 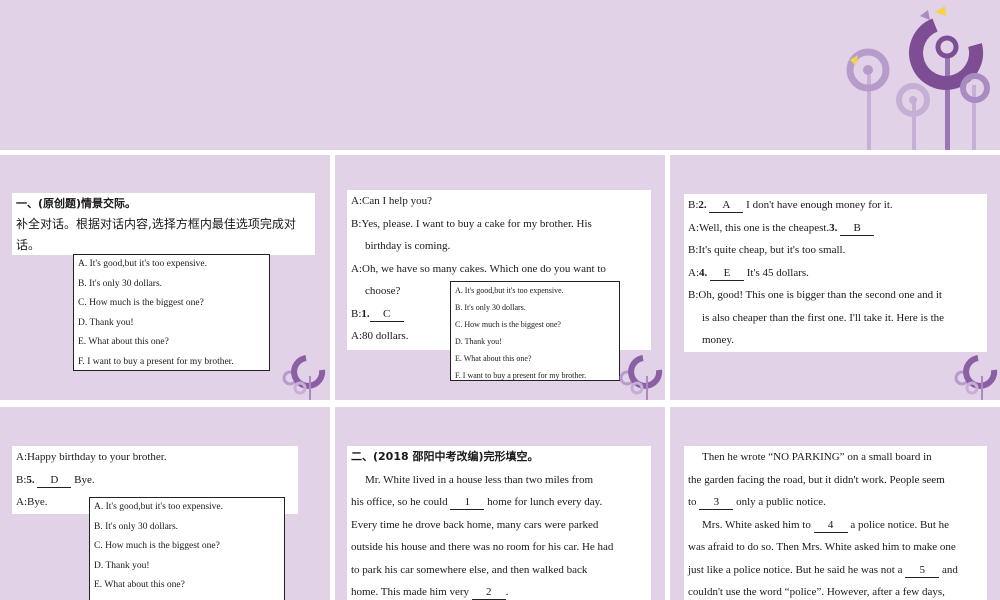 What do you see at coordinates (91, 457) in the screenshot?
I see `dialogue-line: A:Happy birthday to your brother.` at bounding box center [91, 457].